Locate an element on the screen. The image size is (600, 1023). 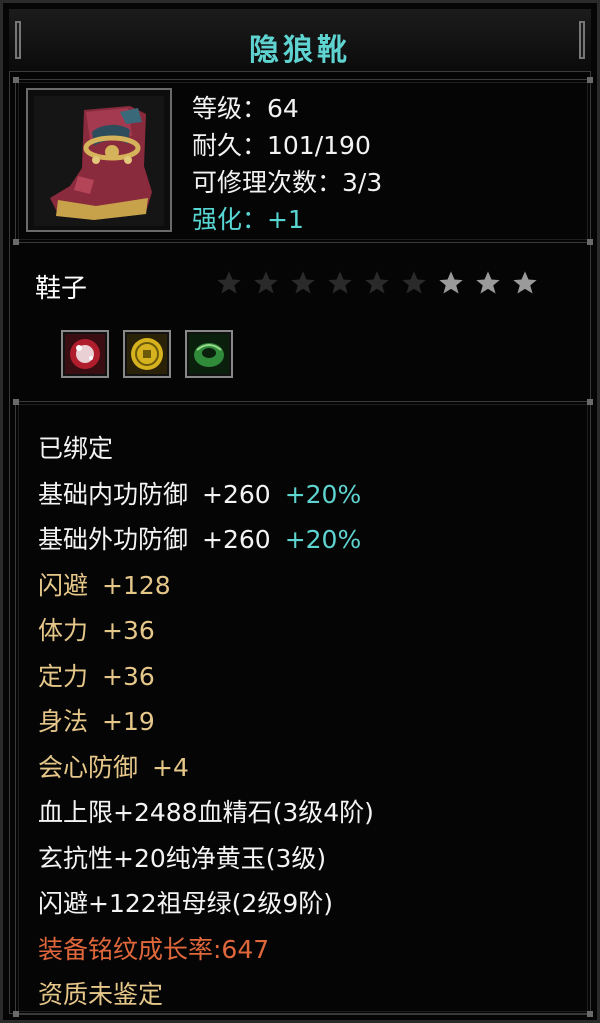
item-type: 鞋子 is located at coordinates (61, 289).